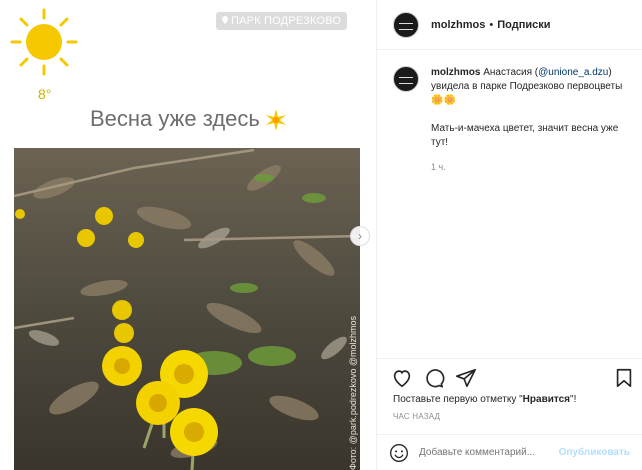 The image size is (642, 470). Describe the element at coordinates (286, 21) in the screenshot. I see `location-label: ПАРК ПОДРЕЗКОВО` at that location.